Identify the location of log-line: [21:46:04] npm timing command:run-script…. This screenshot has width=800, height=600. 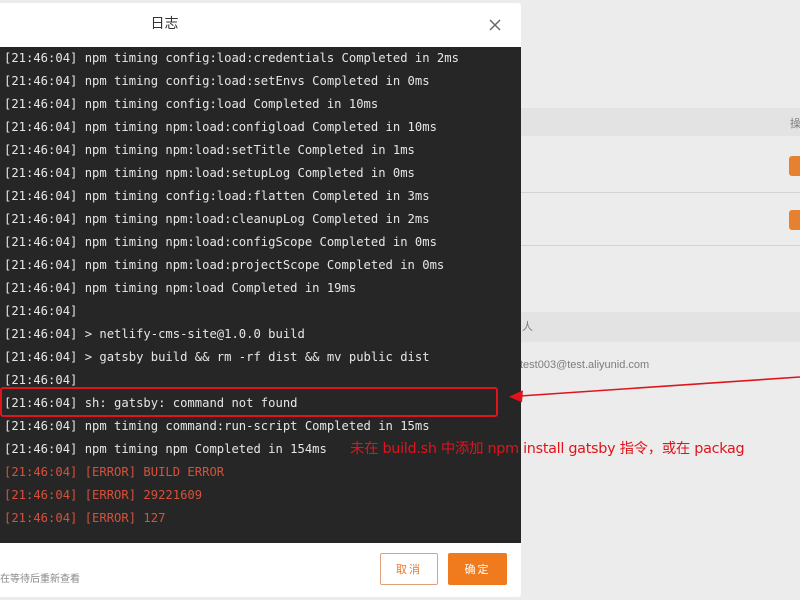
(217, 426).